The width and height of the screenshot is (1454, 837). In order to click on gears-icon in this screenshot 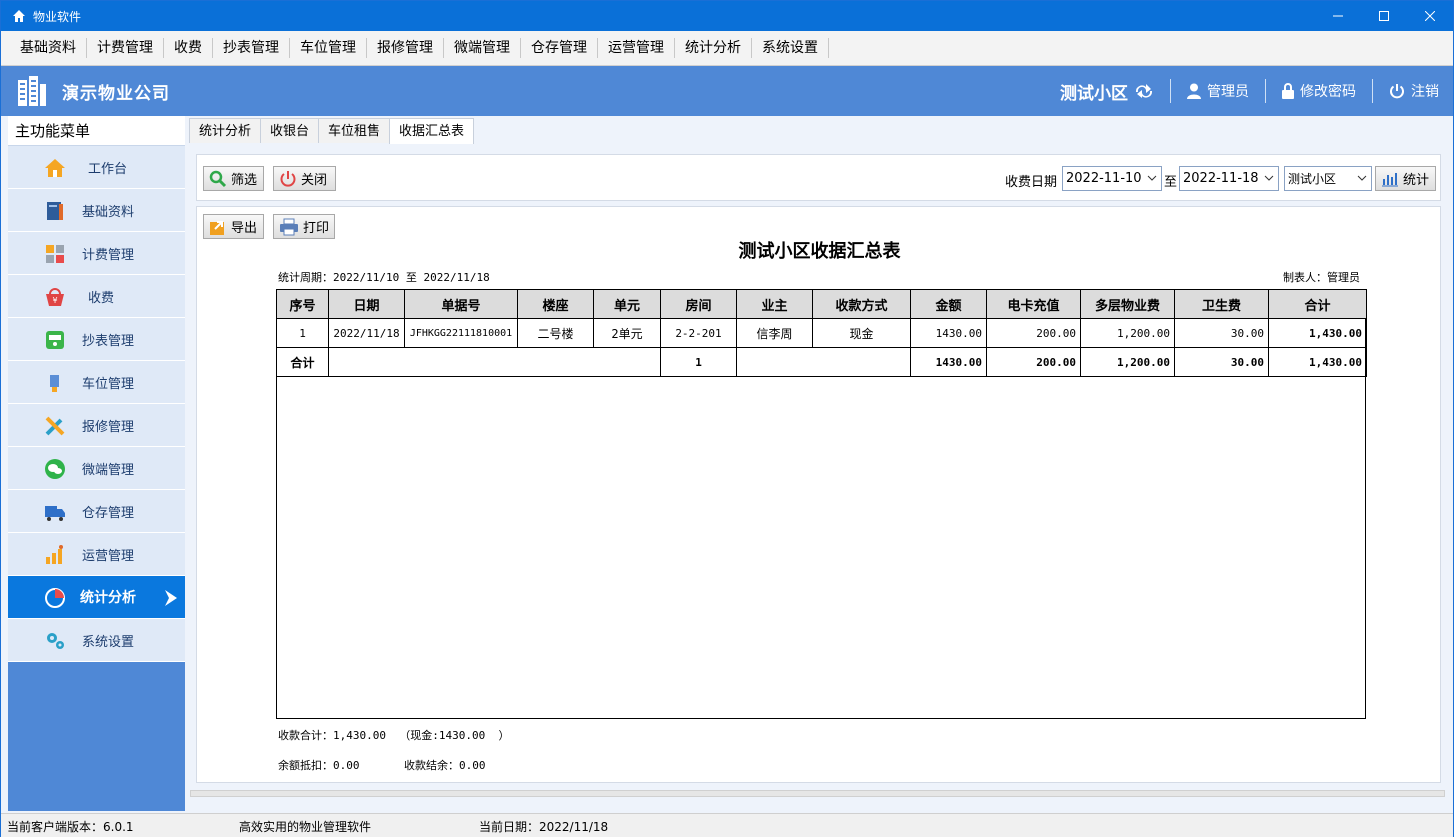, I will do `click(55, 641)`.